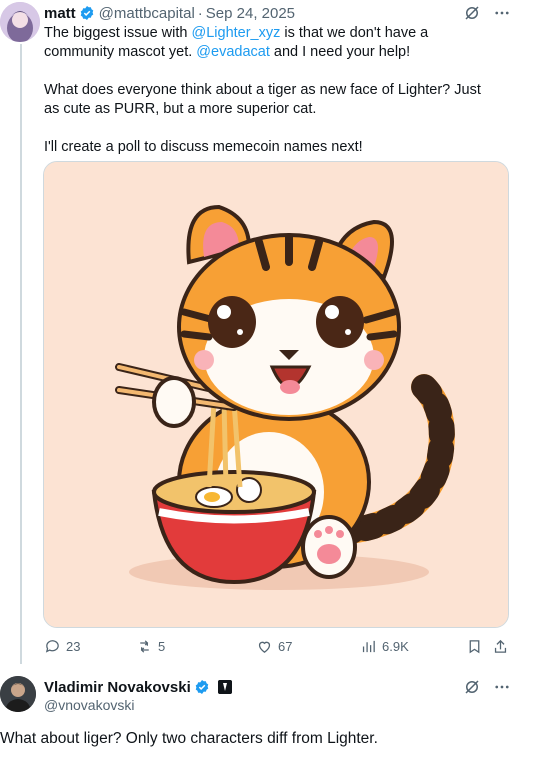 This screenshot has height=760, width=545. I want to click on reply-author-handle: @vnovakovski, so click(89, 705).